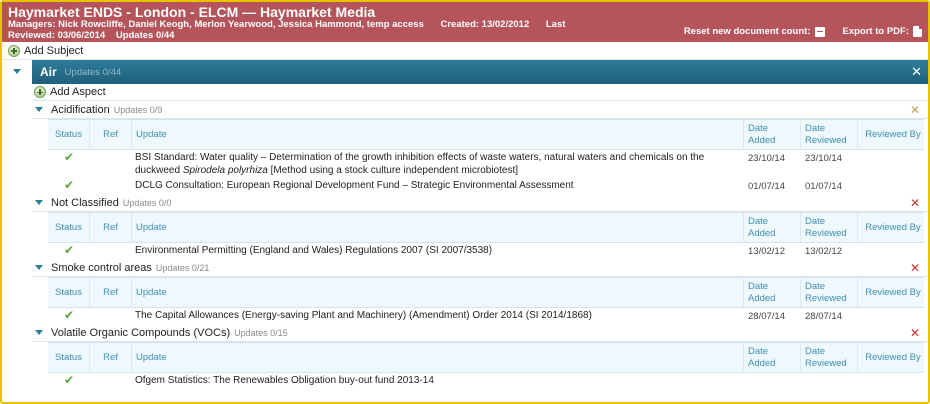 The image size is (930, 404). I want to click on reset-document-count-button: Reset new document count:, so click(754, 31).